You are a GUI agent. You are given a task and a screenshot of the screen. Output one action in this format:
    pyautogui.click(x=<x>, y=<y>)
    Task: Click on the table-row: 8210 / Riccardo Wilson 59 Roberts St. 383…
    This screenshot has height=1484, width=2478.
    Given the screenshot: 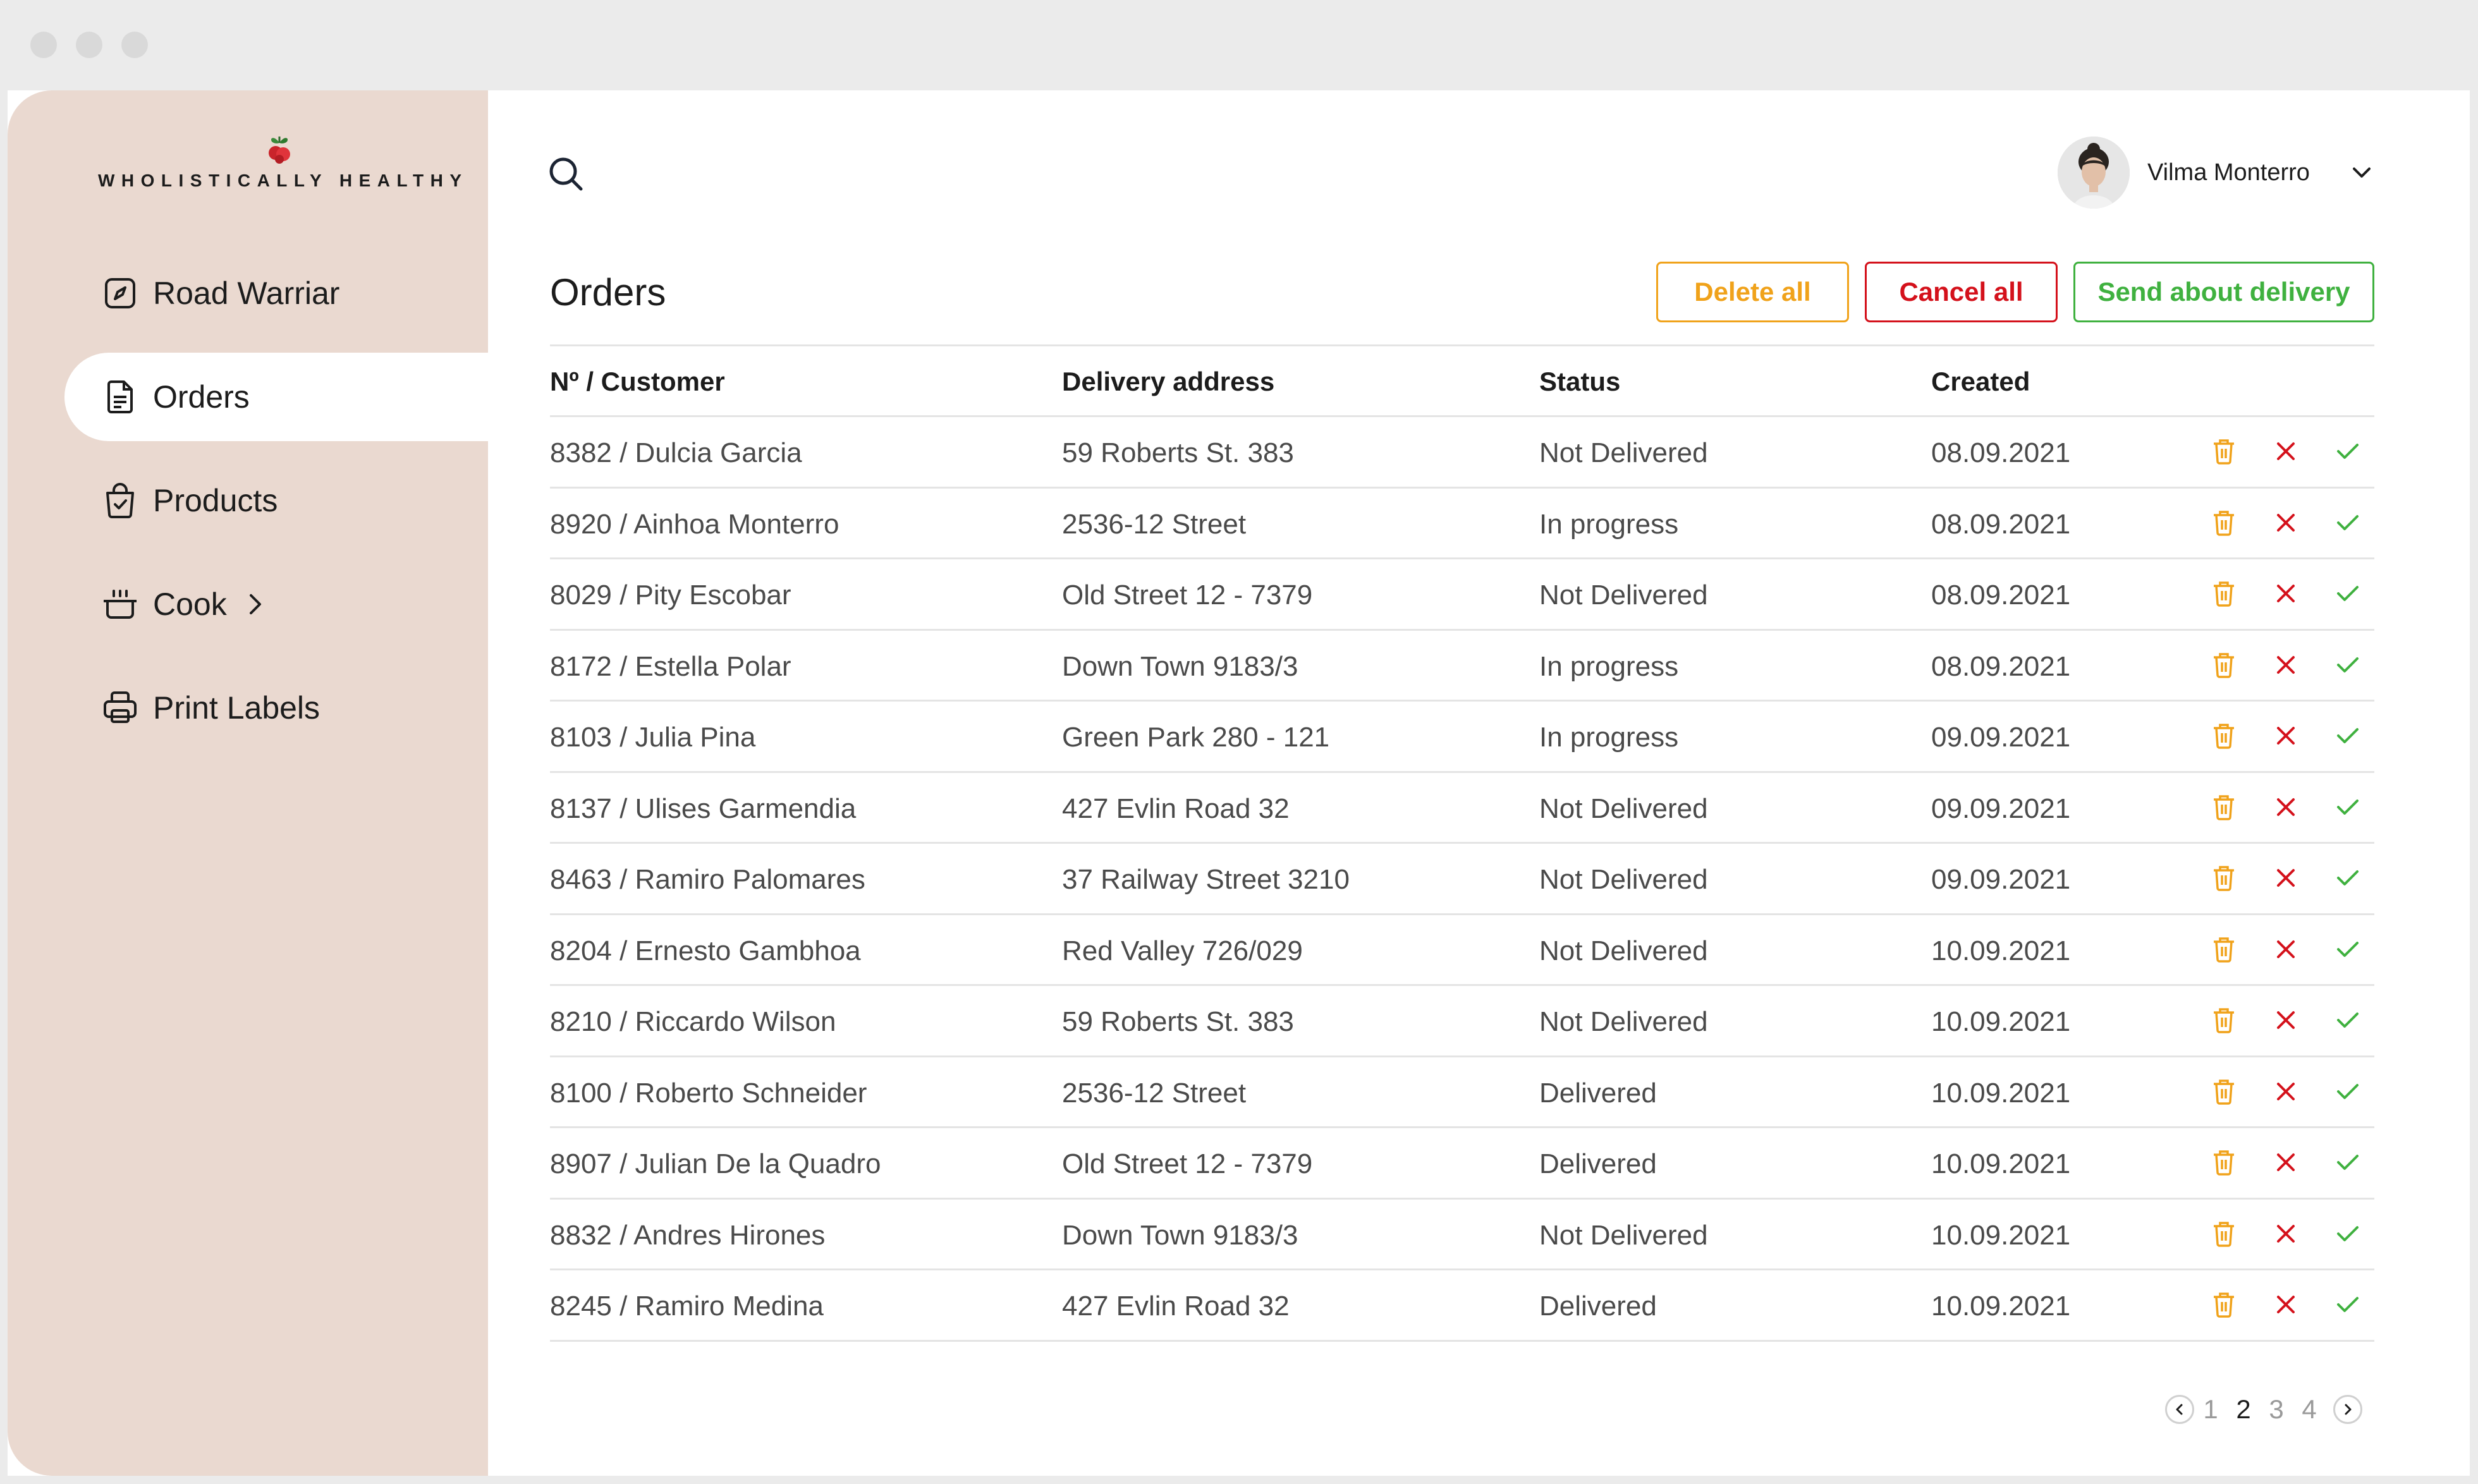 What is the action you would take?
    pyautogui.click(x=1462, y=1021)
    